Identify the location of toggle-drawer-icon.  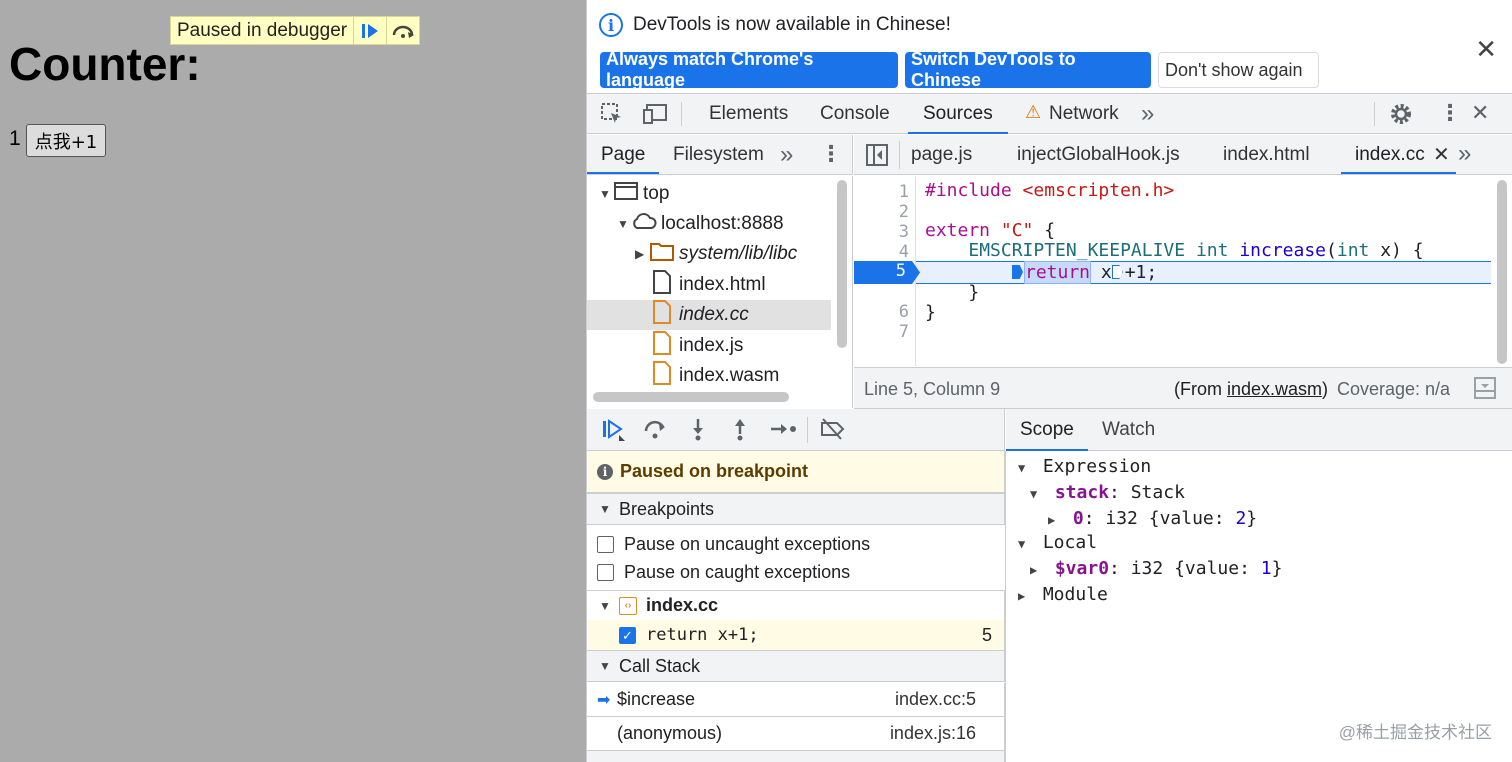
(1485, 390).